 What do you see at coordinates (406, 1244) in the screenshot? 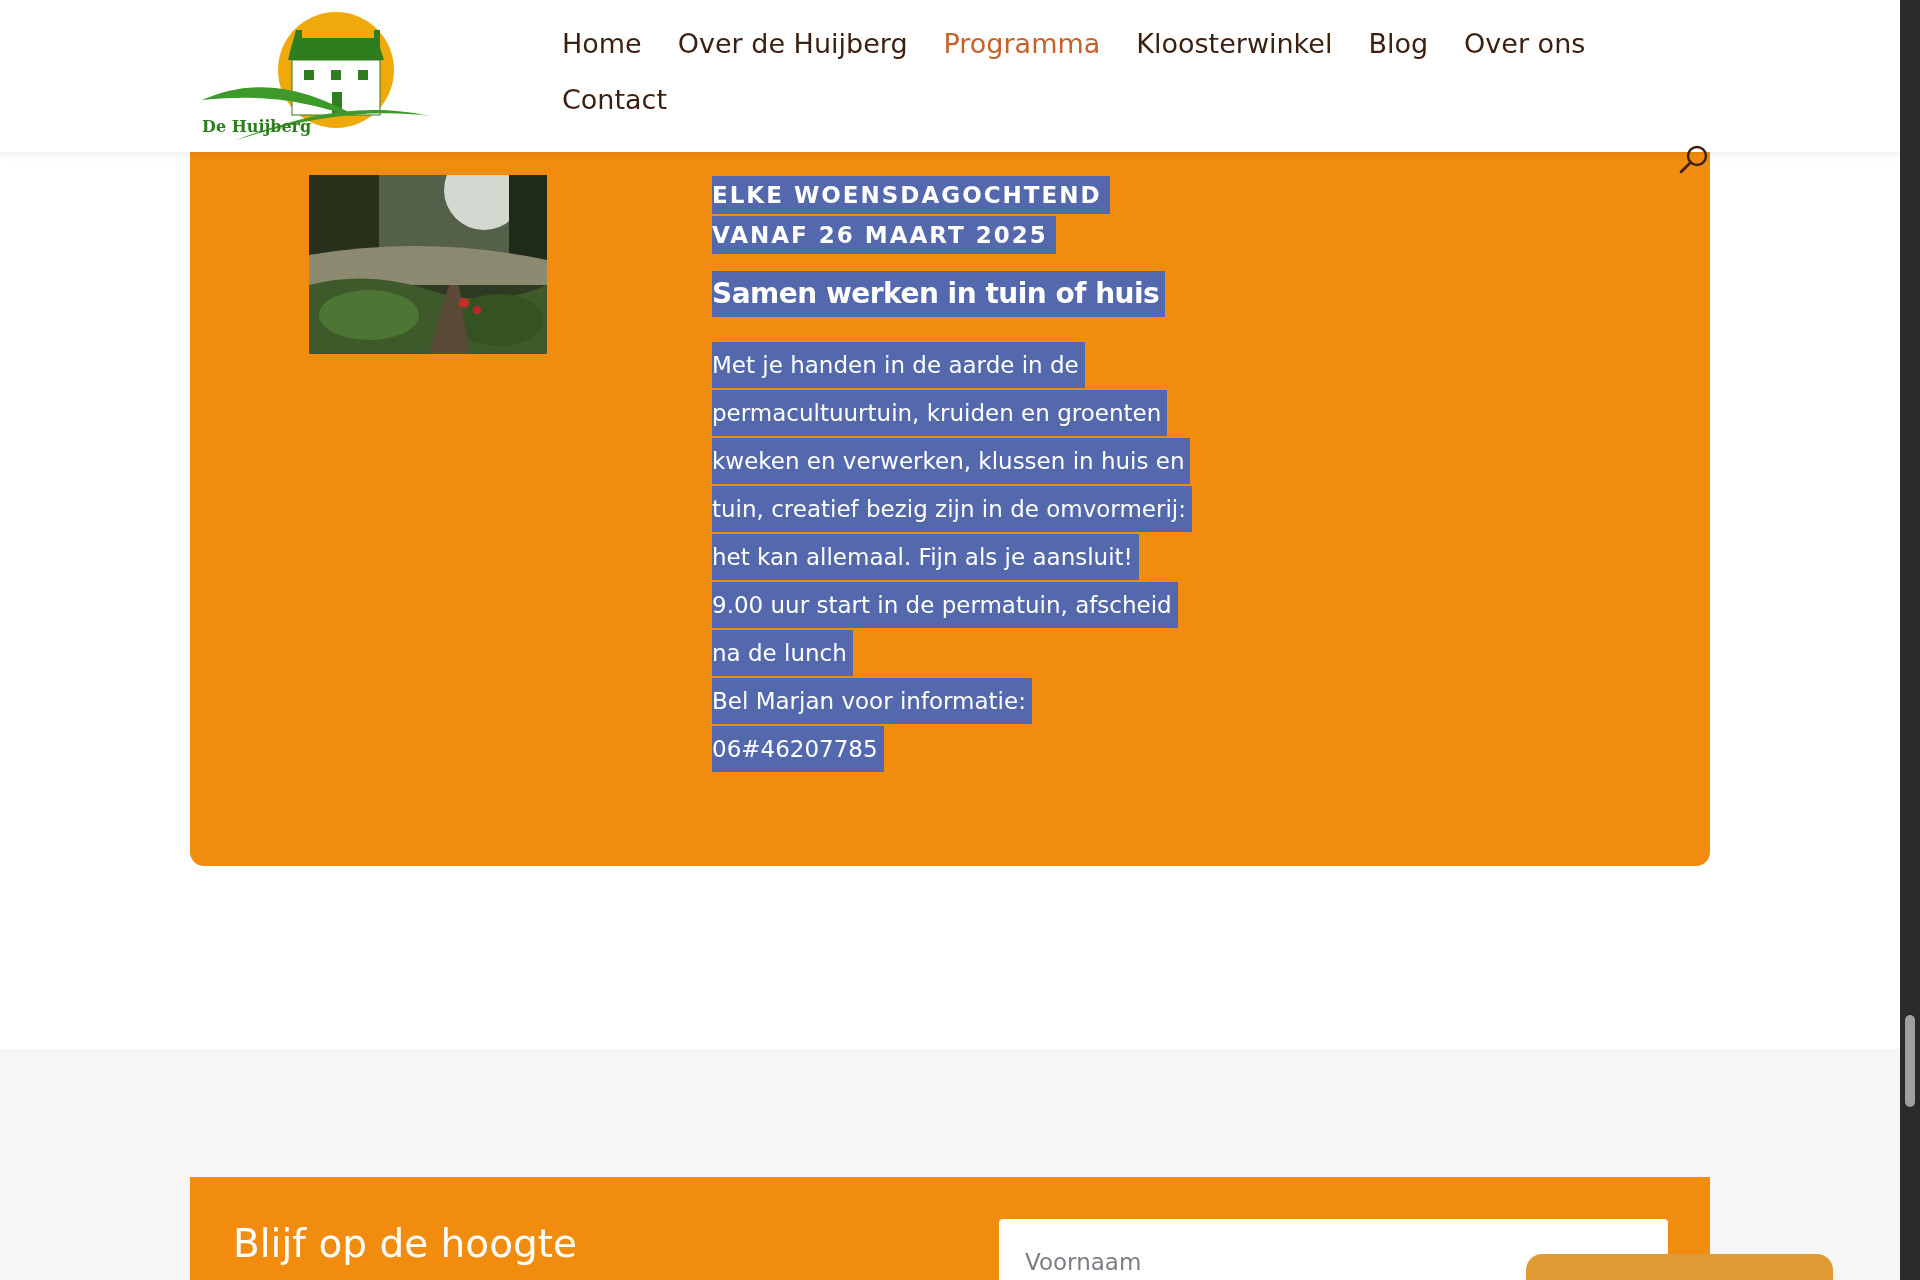
I see `newsletter-title: Blijf op de hoogte` at bounding box center [406, 1244].